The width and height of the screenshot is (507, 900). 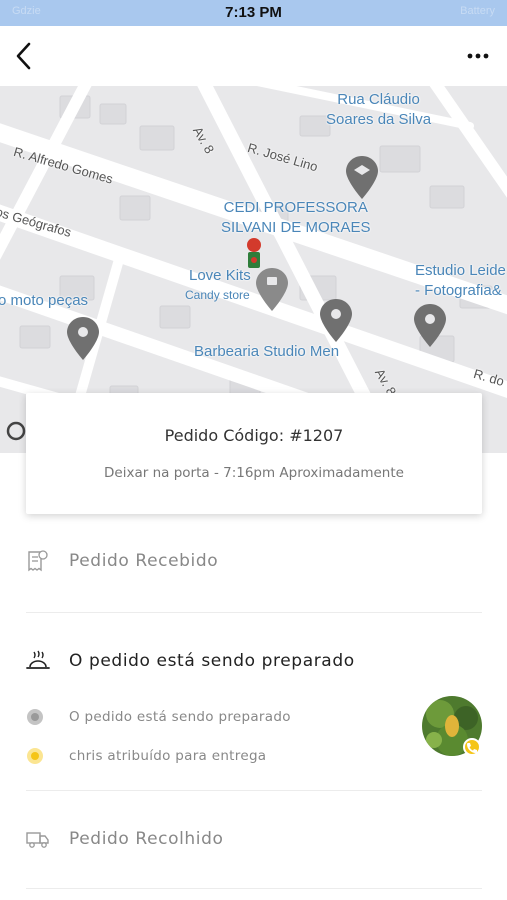 I want to click on step-received-label: Pedido Recebido, so click(x=144, y=561).